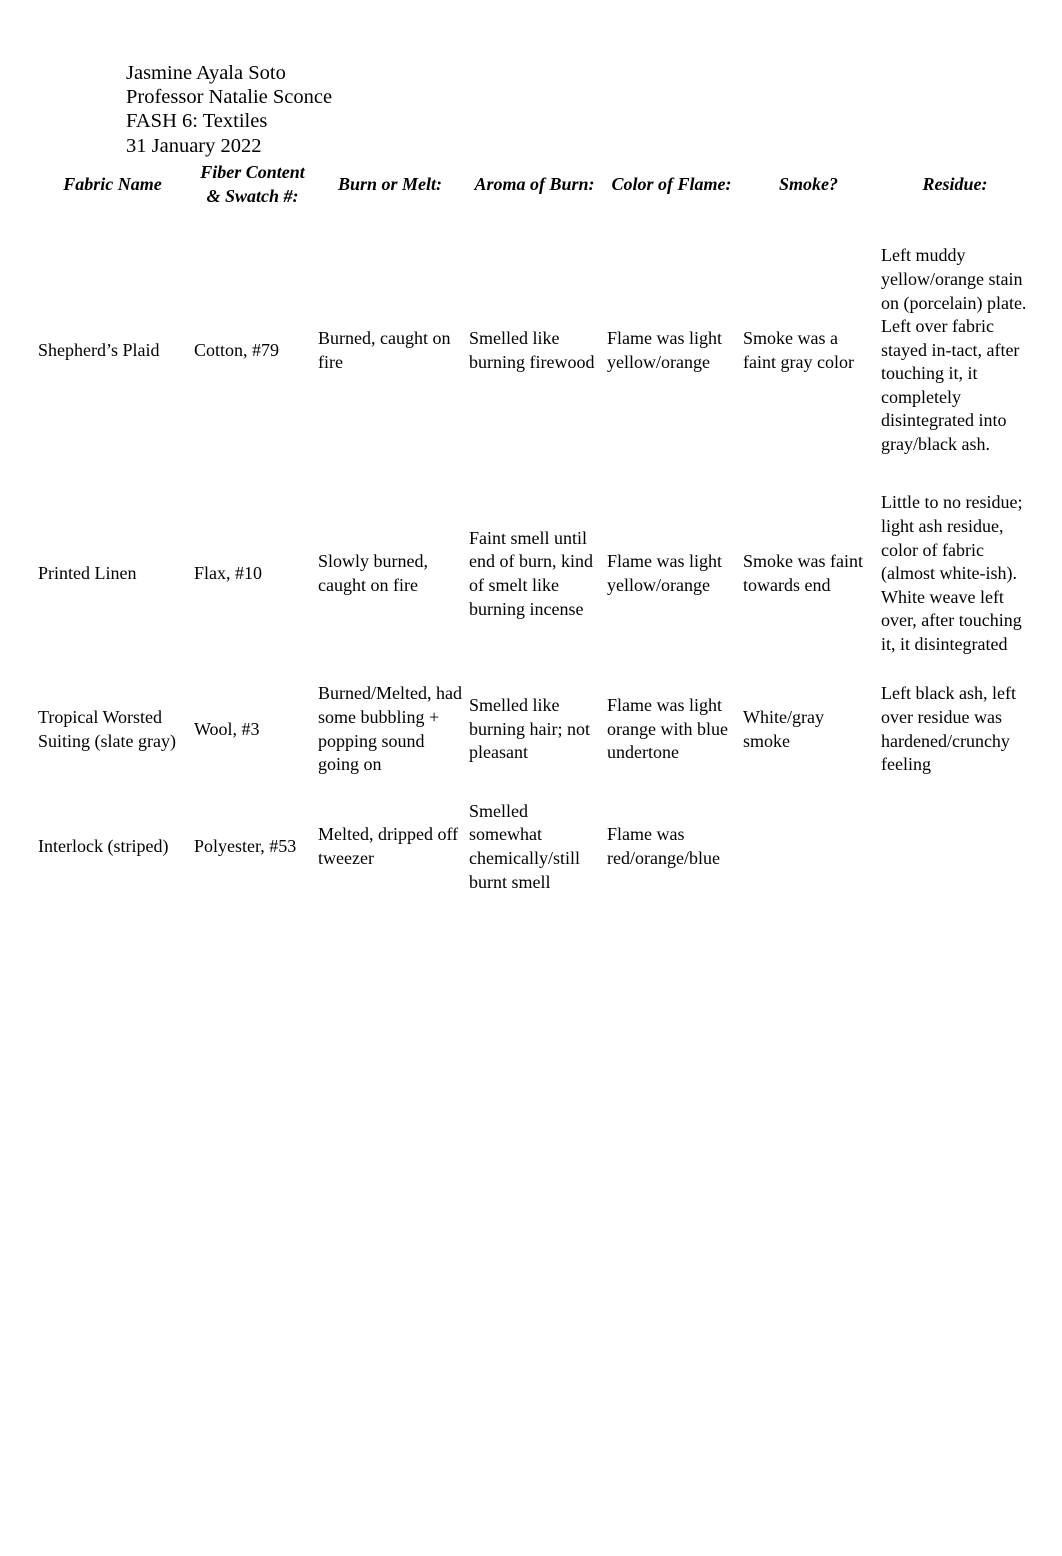  What do you see at coordinates (532, 349) in the screenshot?
I see `cell-aroma: Smelled like burning firewood` at bounding box center [532, 349].